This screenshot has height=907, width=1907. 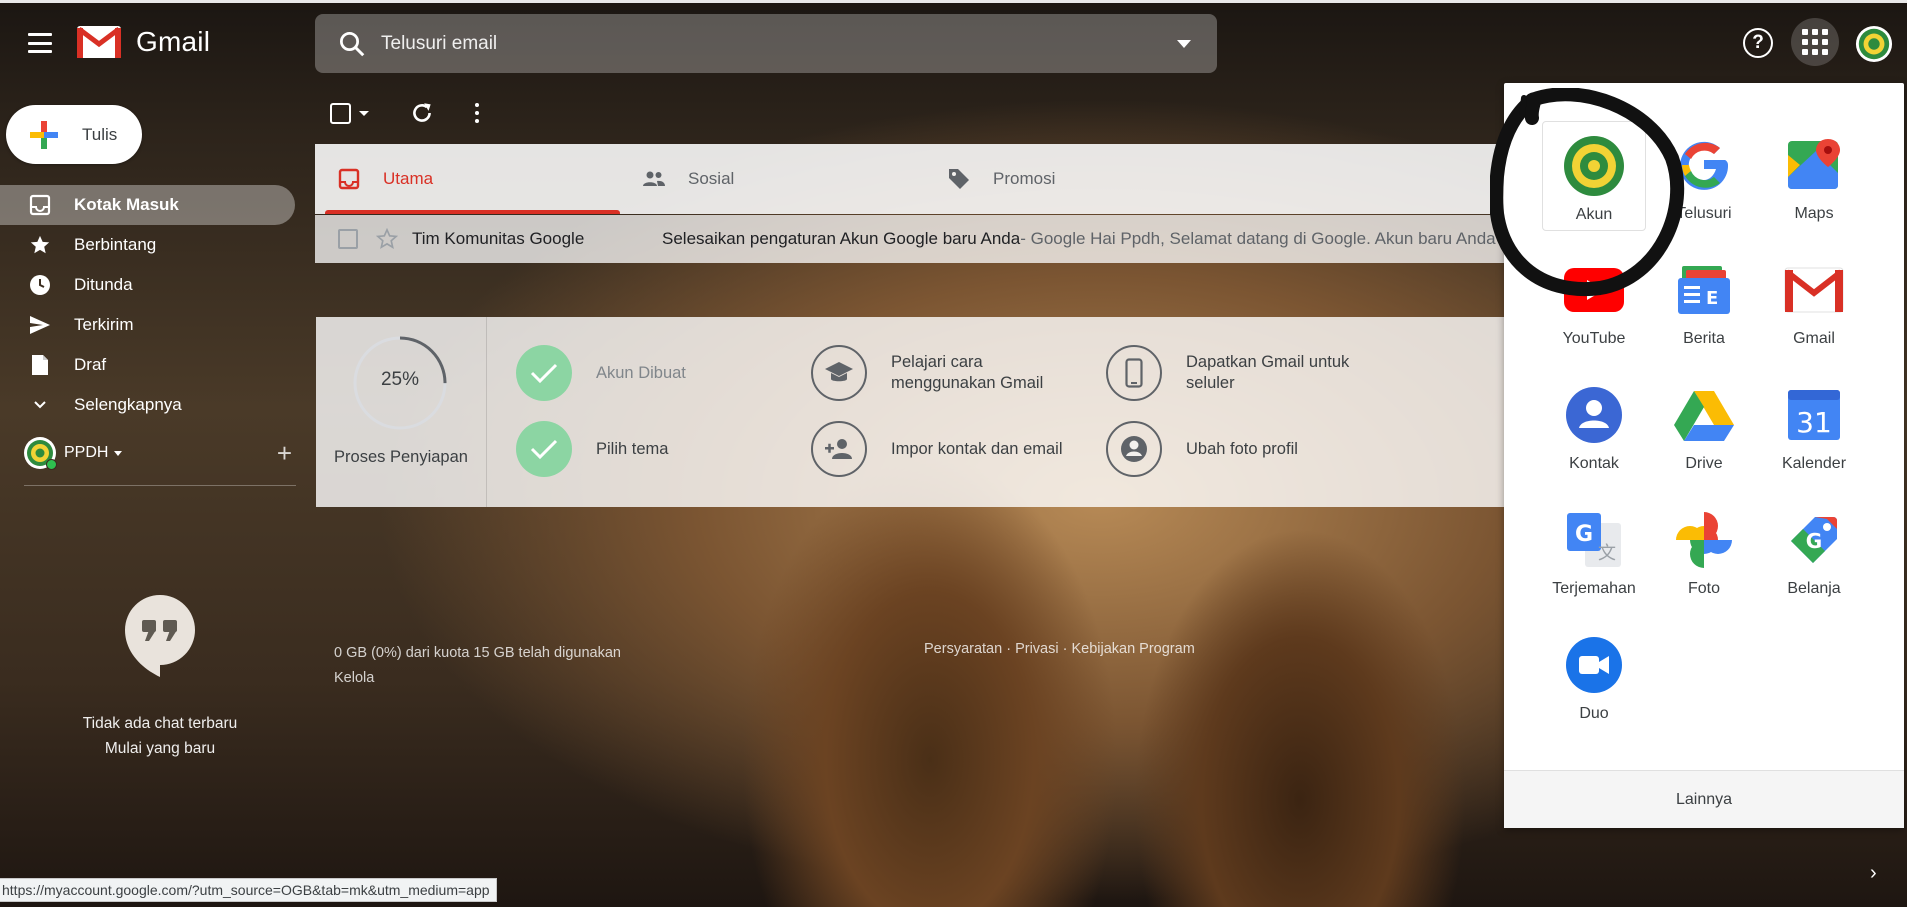 I want to click on task-mobile-gmail: Dapatkan Gmail untuk seluler, so click(x=1241, y=373).